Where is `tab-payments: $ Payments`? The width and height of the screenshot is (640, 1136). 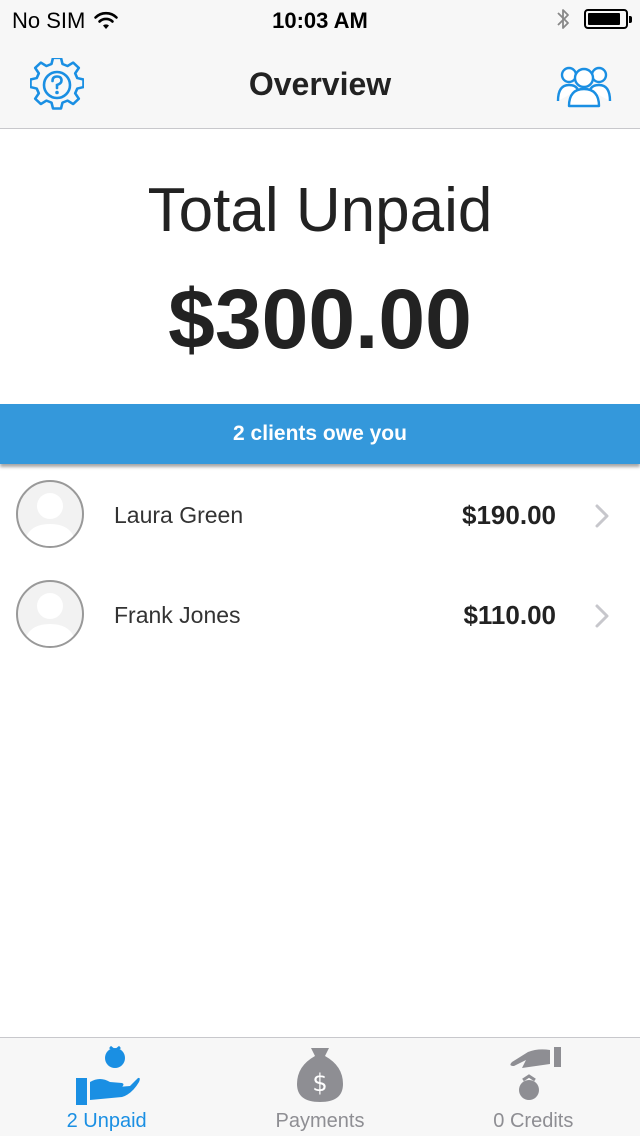
tab-payments: $ Payments is located at coordinates (319, 1087).